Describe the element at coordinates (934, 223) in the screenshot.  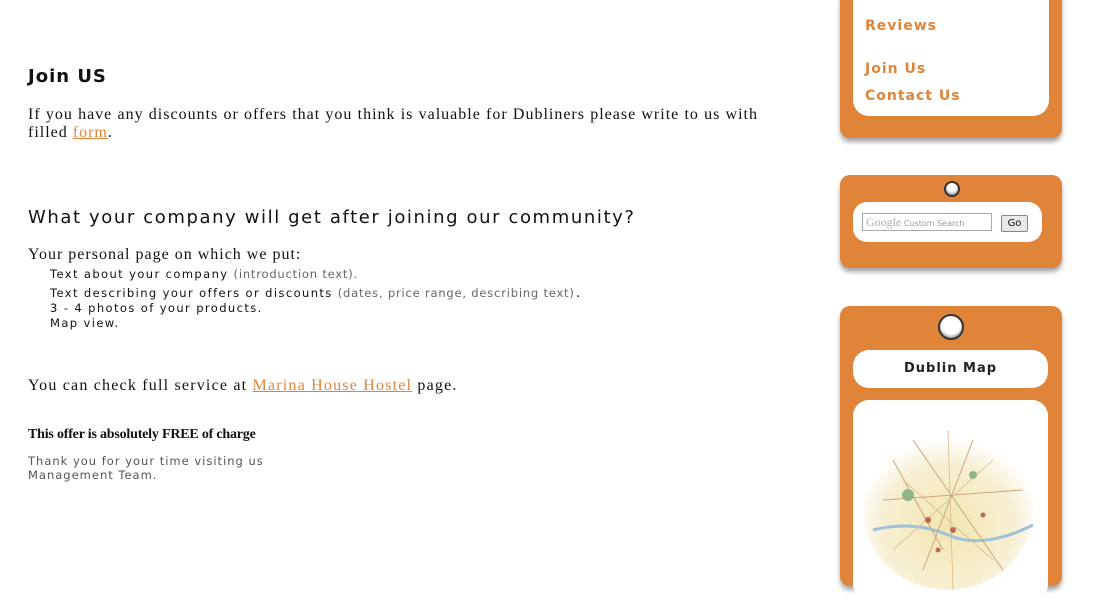
I see `search-placeholder: Custom Search` at that location.